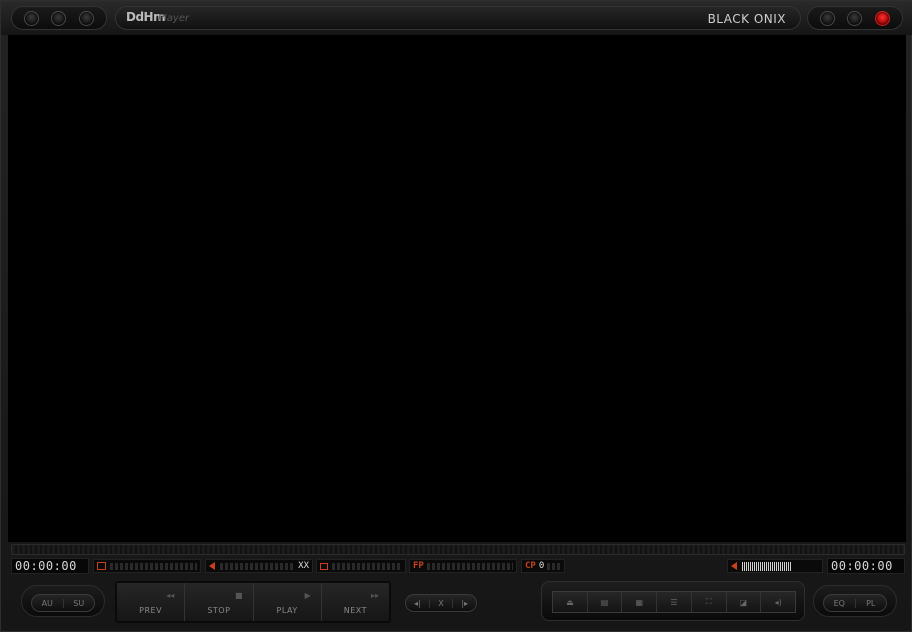 The height and width of the screenshot is (632, 912). Describe the element at coordinates (78, 603) in the screenshot. I see `su-button: SU` at that location.